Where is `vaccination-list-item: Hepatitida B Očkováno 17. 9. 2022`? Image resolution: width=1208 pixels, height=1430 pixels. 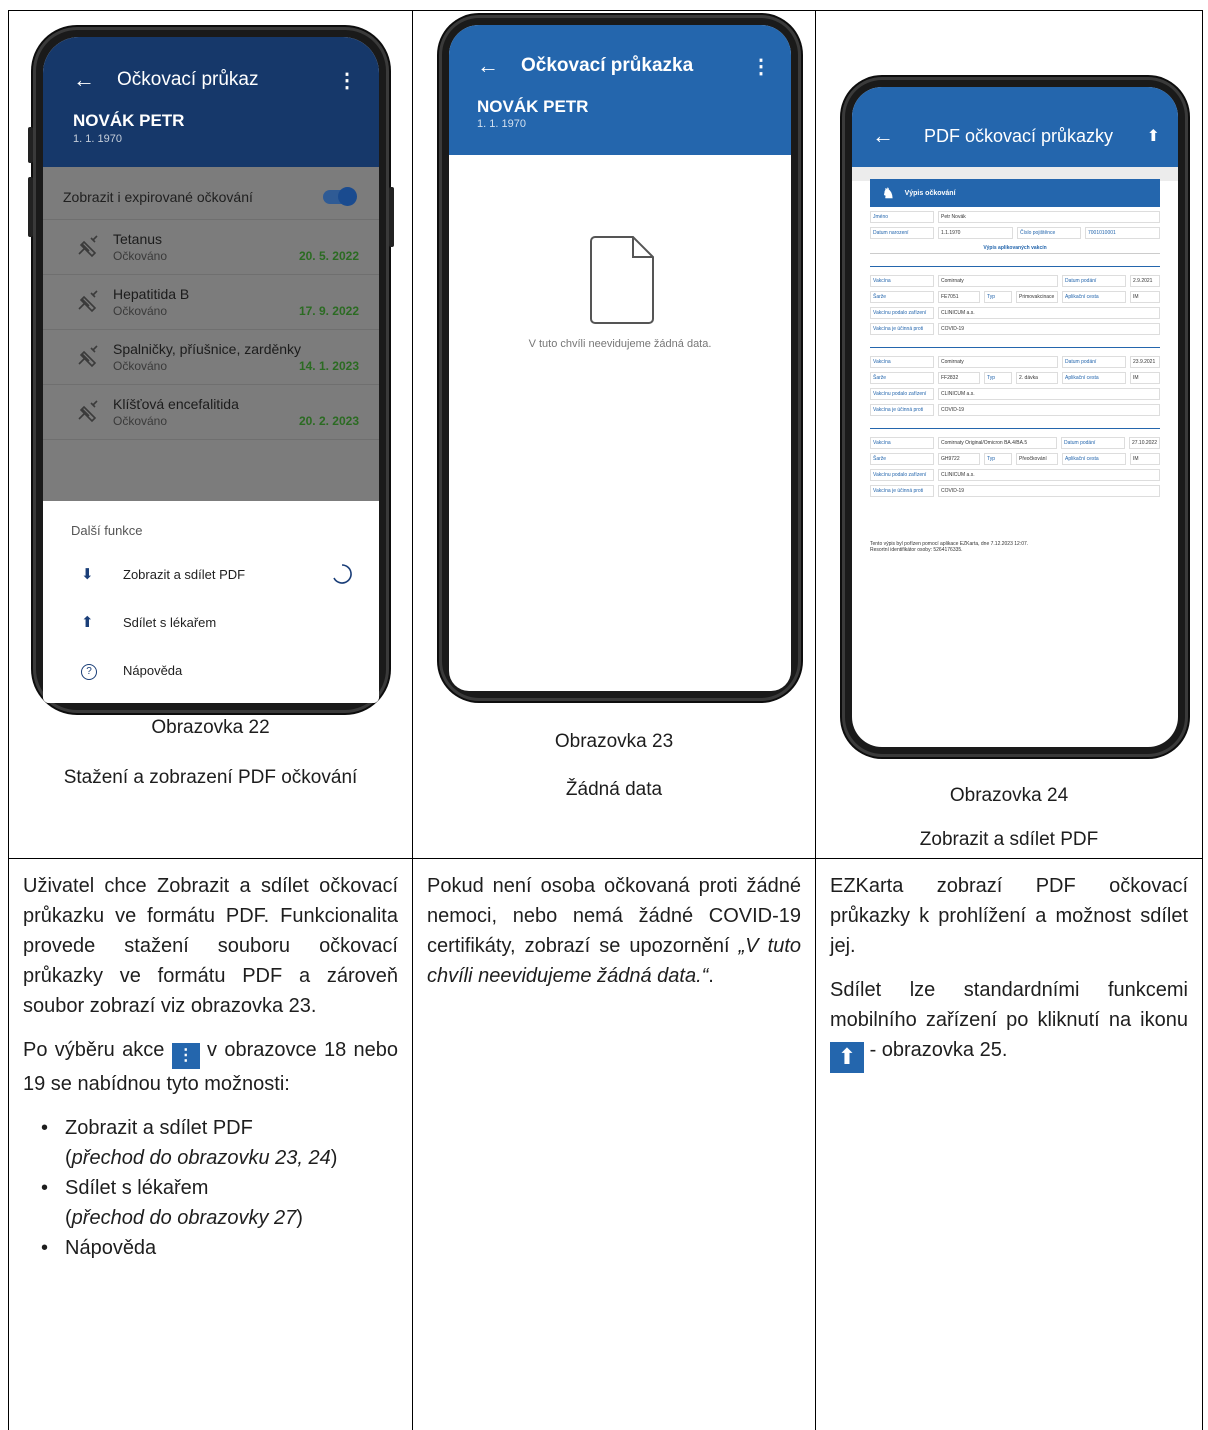
vaccination-list-item: Hepatitida B Očkováno 17. 9. 2022 is located at coordinates (211, 302).